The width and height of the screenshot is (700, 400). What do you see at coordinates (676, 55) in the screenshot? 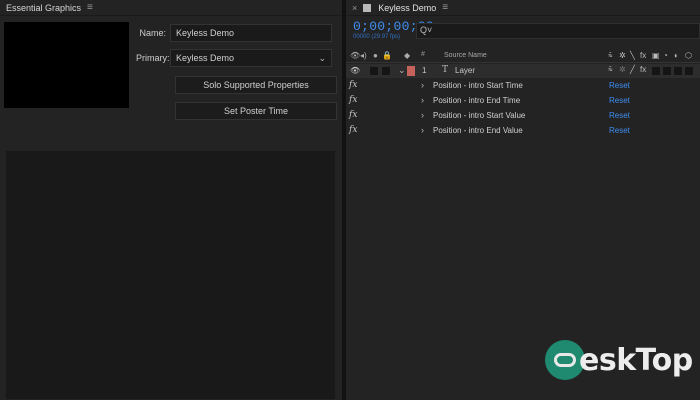
I see `adjustment-icon: ◐` at bounding box center [676, 55].